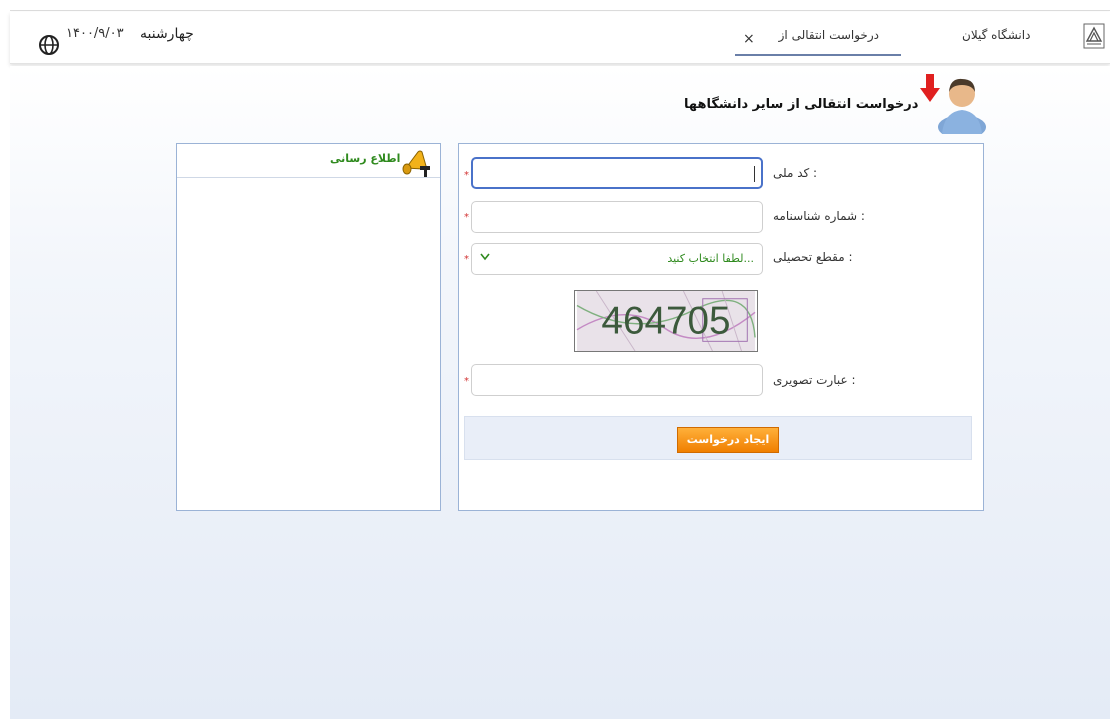 Image resolution: width=1110 pixels, height=719 pixels. What do you see at coordinates (953, 104) in the screenshot?
I see `user-download-icon` at bounding box center [953, 104].